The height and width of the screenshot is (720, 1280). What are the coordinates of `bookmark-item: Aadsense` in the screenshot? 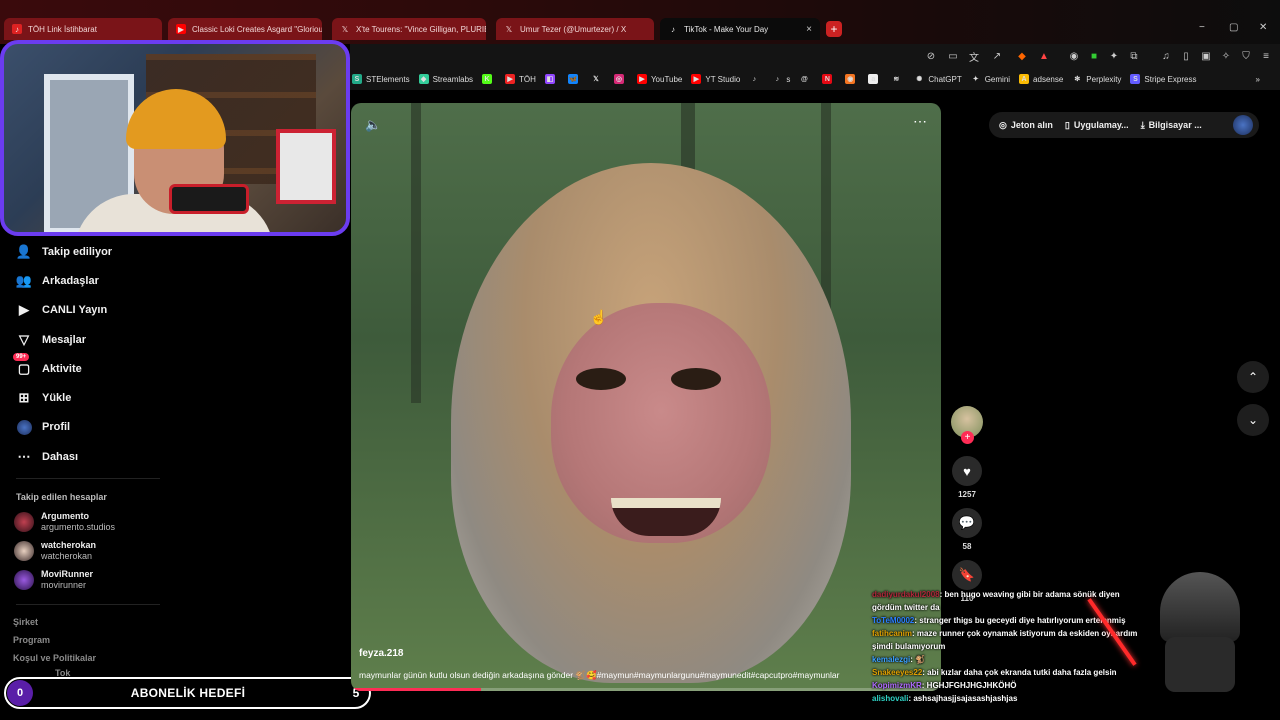 It's located at (1041, 79).